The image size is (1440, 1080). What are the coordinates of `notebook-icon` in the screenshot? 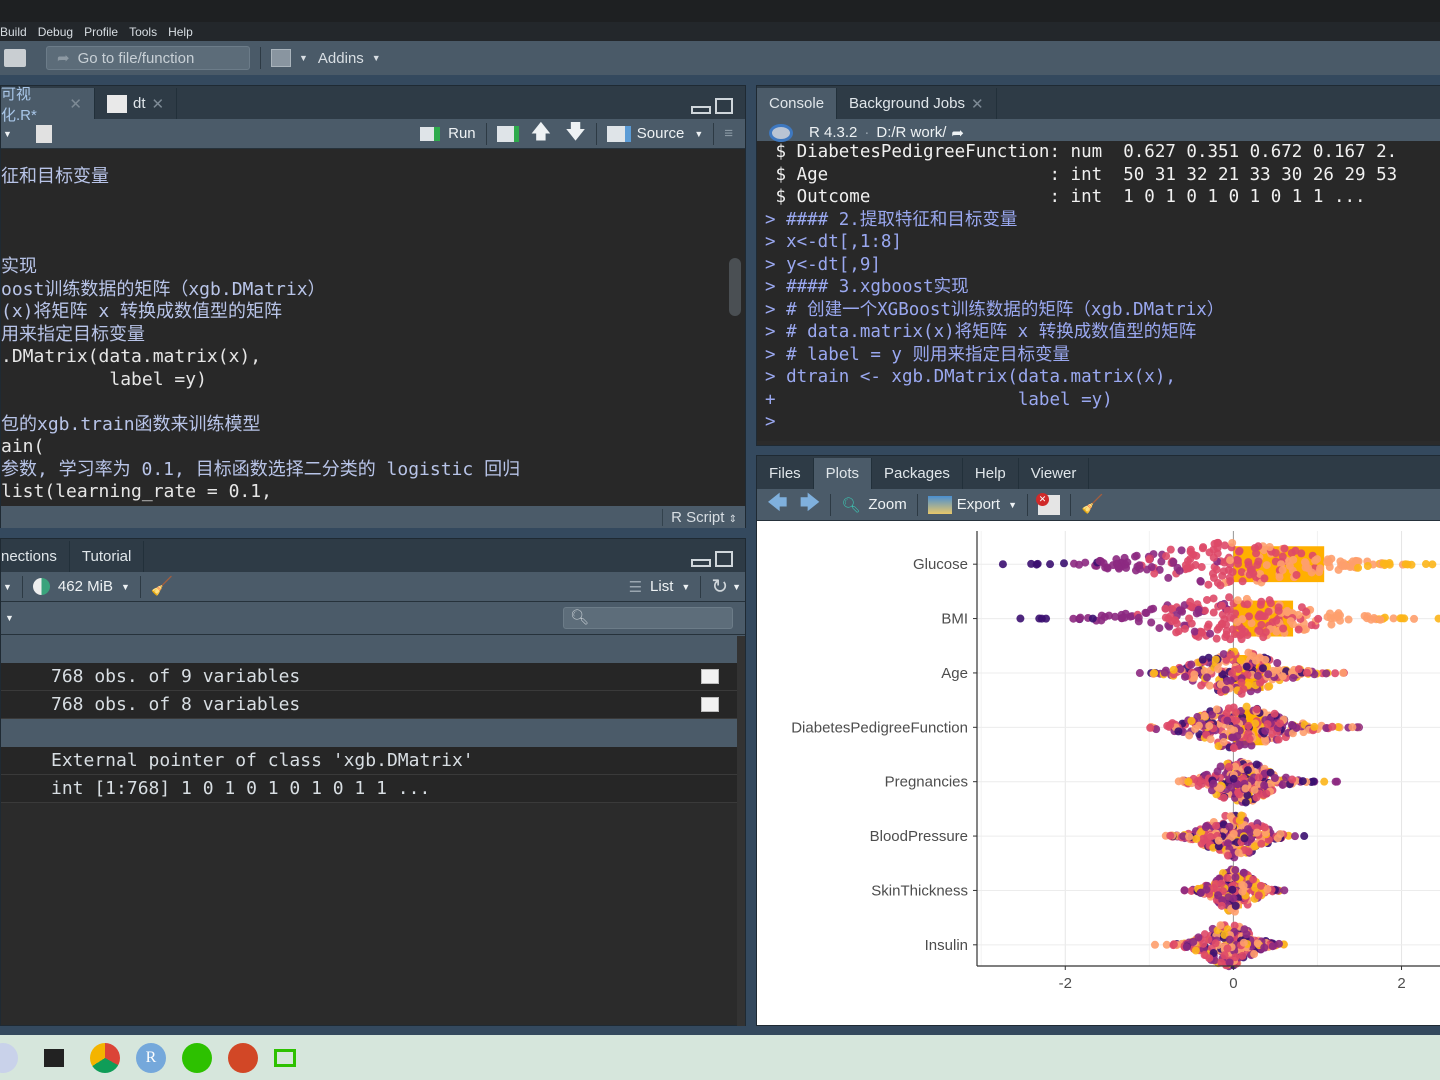 It's located at (43, 133).